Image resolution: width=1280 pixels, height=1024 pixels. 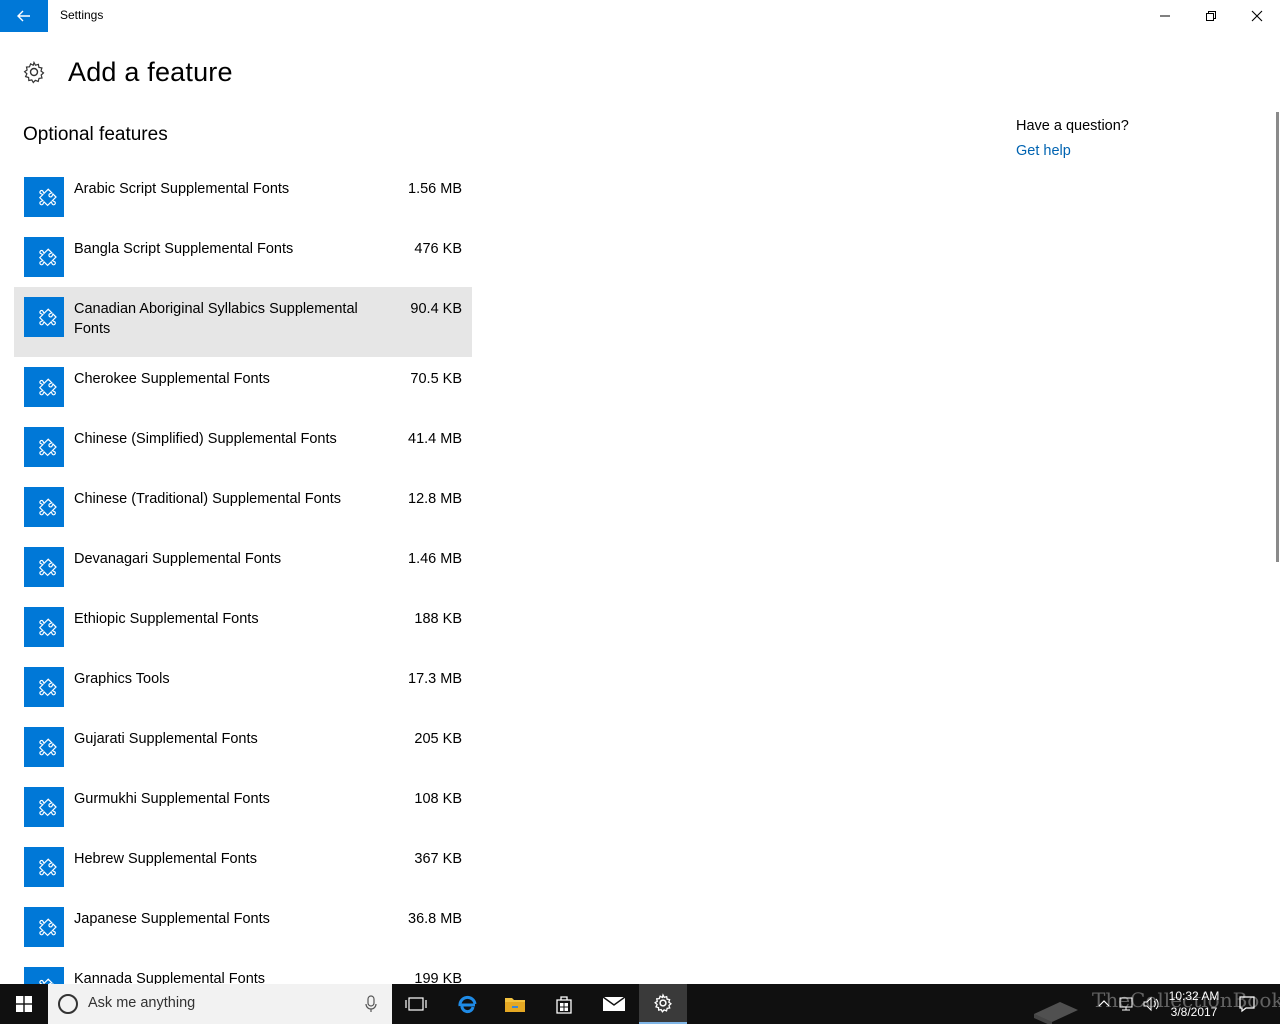 I want to click on list-item: Gurmukhi Supplemental Fonts 108 KB, so click(x=243, y=807).